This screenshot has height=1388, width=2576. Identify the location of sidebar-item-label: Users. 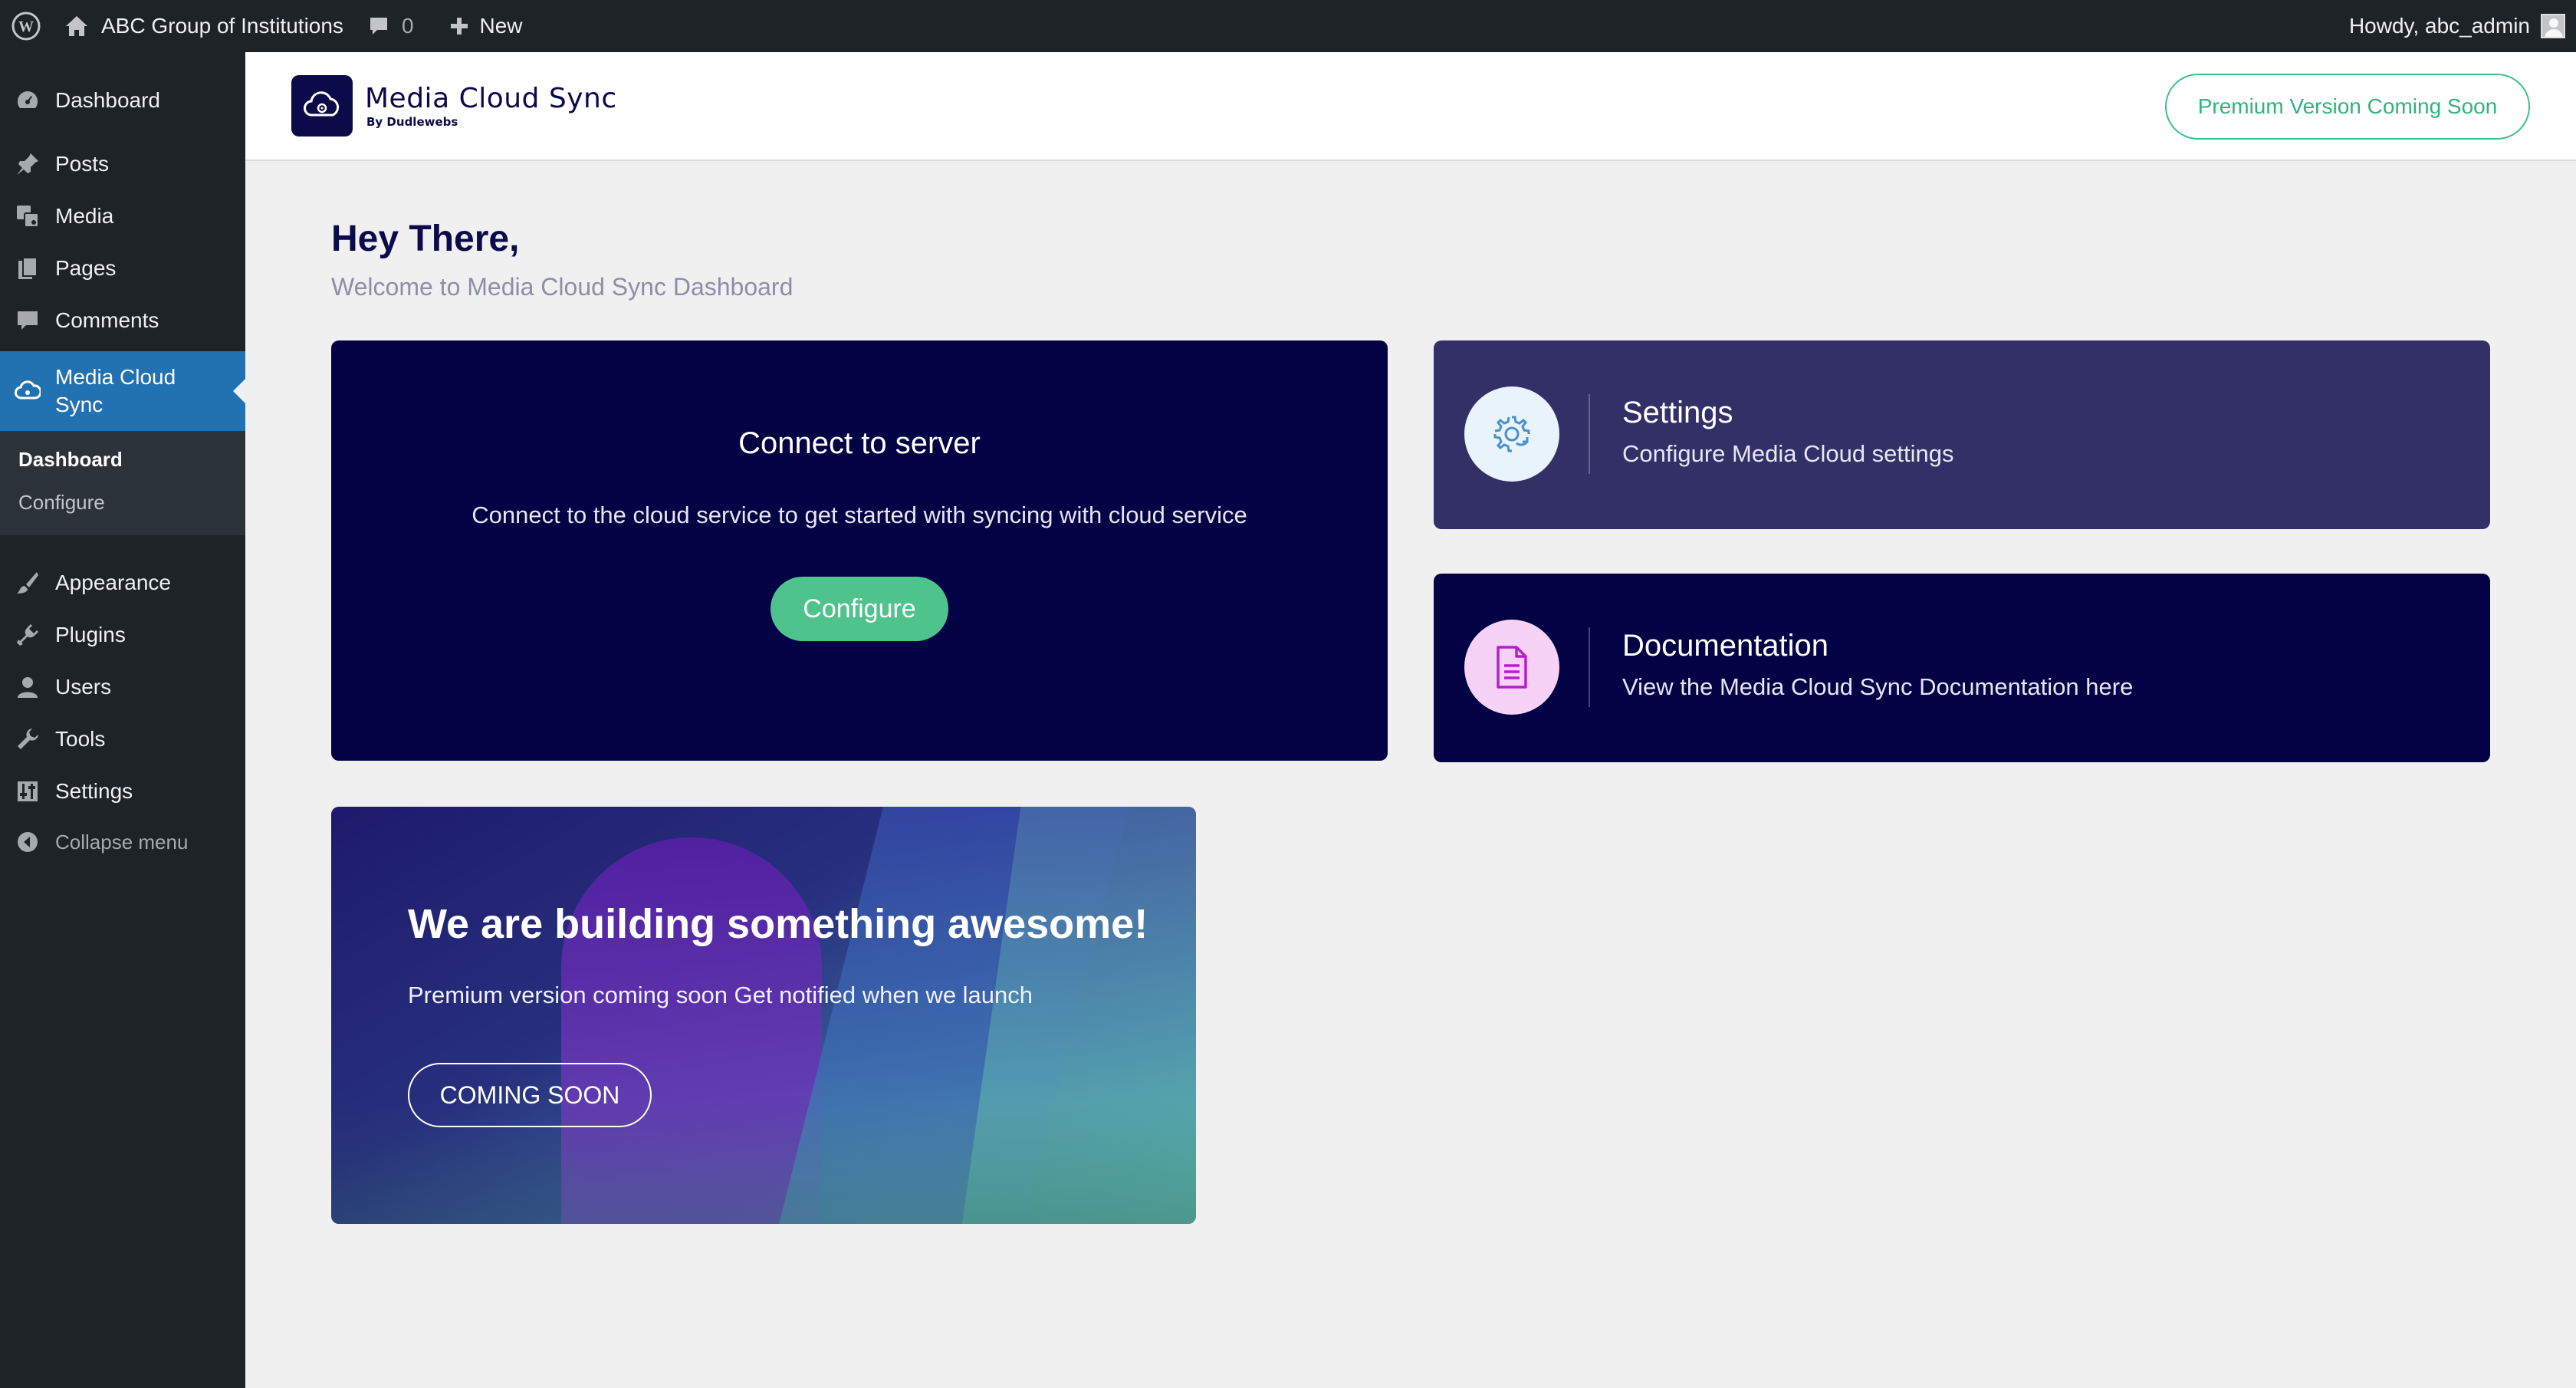
(84, 687).